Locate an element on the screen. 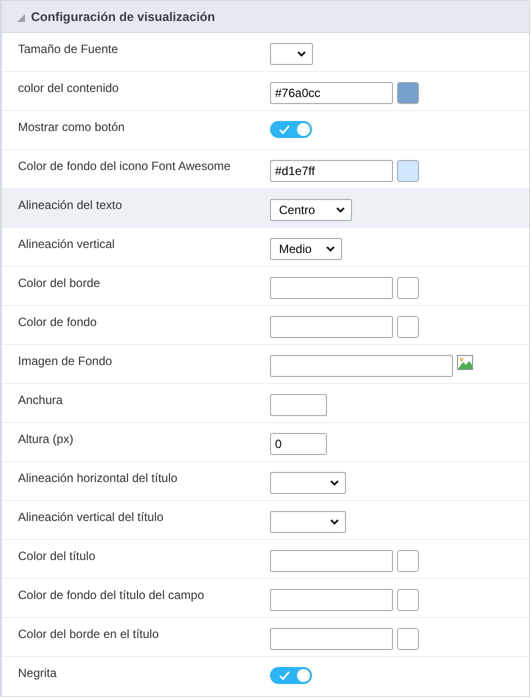 Image resolution: width=532 pixels, height=698 pixels. color-input: #d1e7ff is located at coordinates (331, 171).